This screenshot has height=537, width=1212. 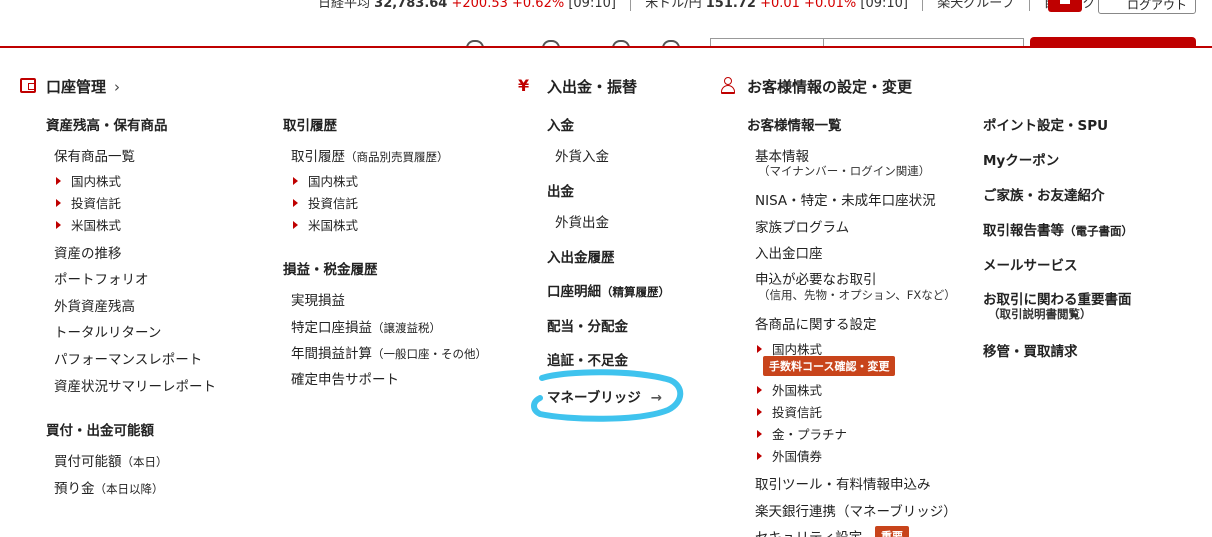 I want to click on money-bridge-link: マネーブリッジ →, so click(x=604, y=396).